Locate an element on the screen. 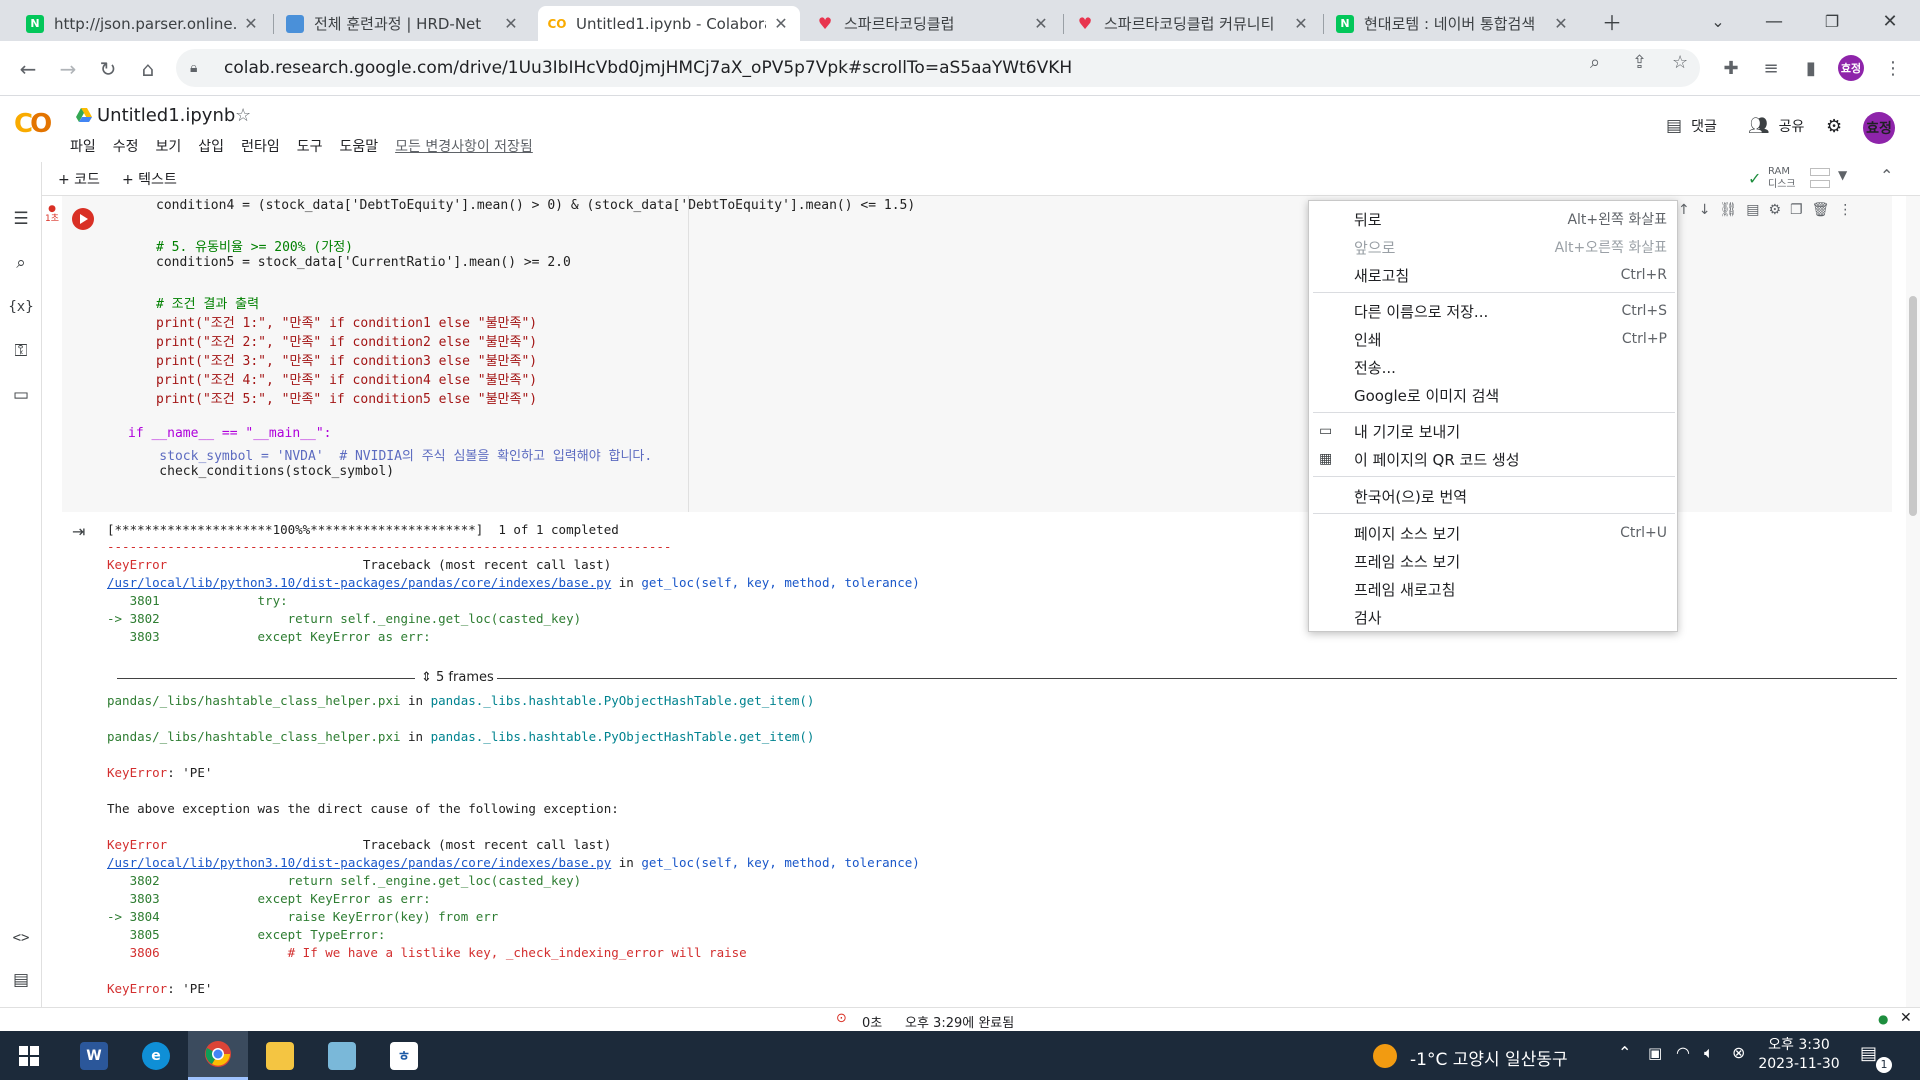 This screenshot has width=1920, height=1080. ctx-frame-reload: 프레임 새로고침 is located at coordinates (1494, 589).